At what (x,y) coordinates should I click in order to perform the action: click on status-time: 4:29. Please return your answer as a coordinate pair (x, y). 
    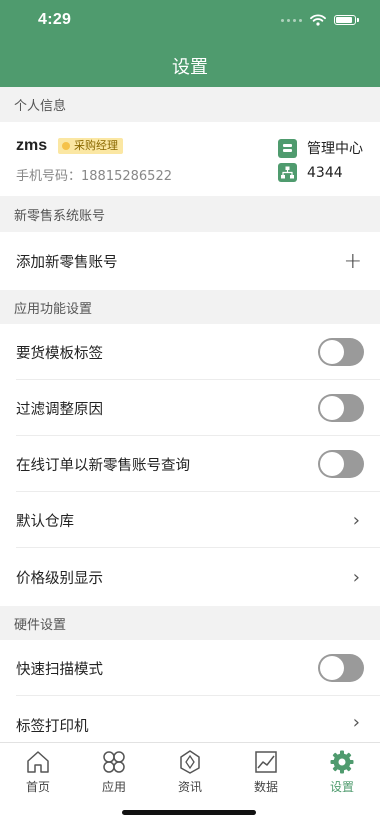
    Looking at the image, I should click on (55, 19).